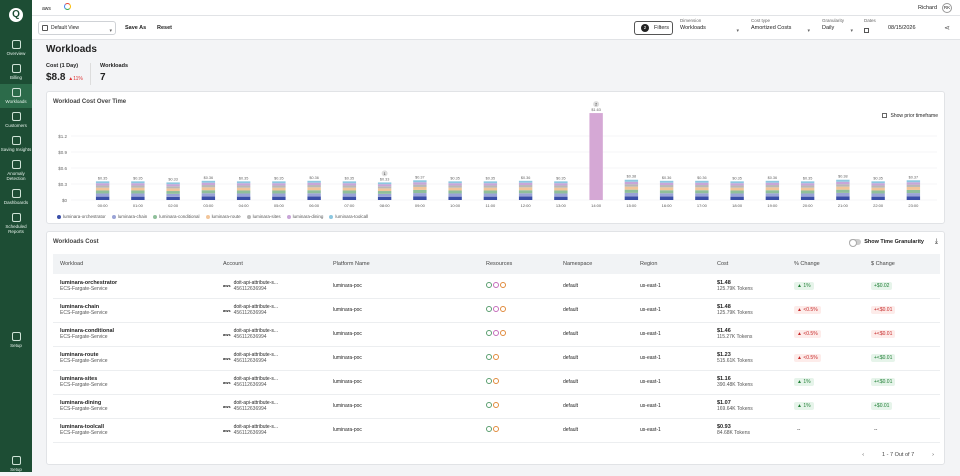 The image size is (960, 476). What do you see at coordinates (825, 264) in the screenshot?
I see `column-header--change: % Change` at bounding box center [825, 264].